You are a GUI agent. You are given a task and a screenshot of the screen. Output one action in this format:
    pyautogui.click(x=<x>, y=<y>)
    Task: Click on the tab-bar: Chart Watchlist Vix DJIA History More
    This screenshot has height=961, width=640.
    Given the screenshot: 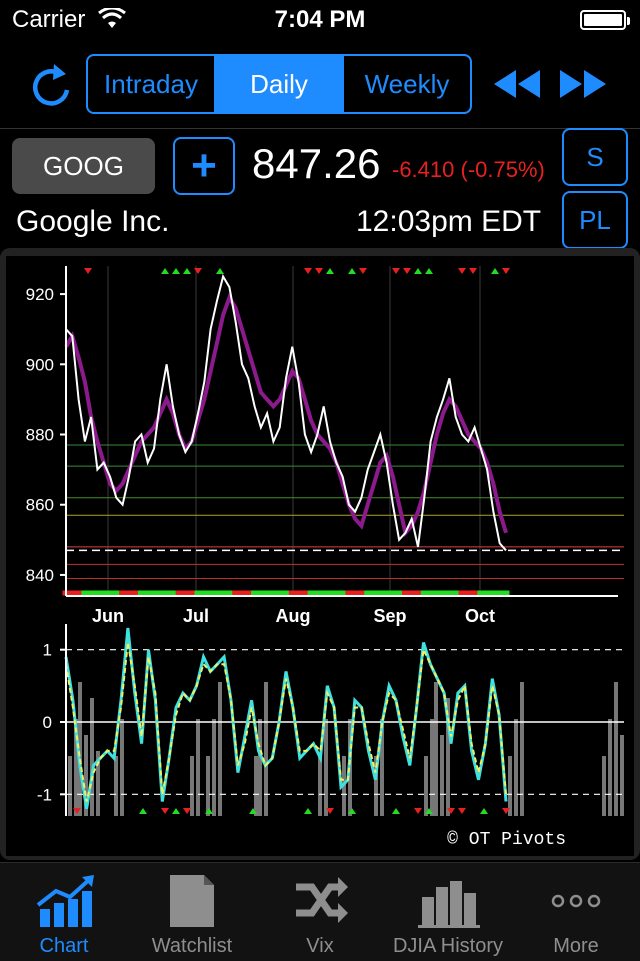 What is the action you would take?
    pyautogui.click(x=320, y=911)
    